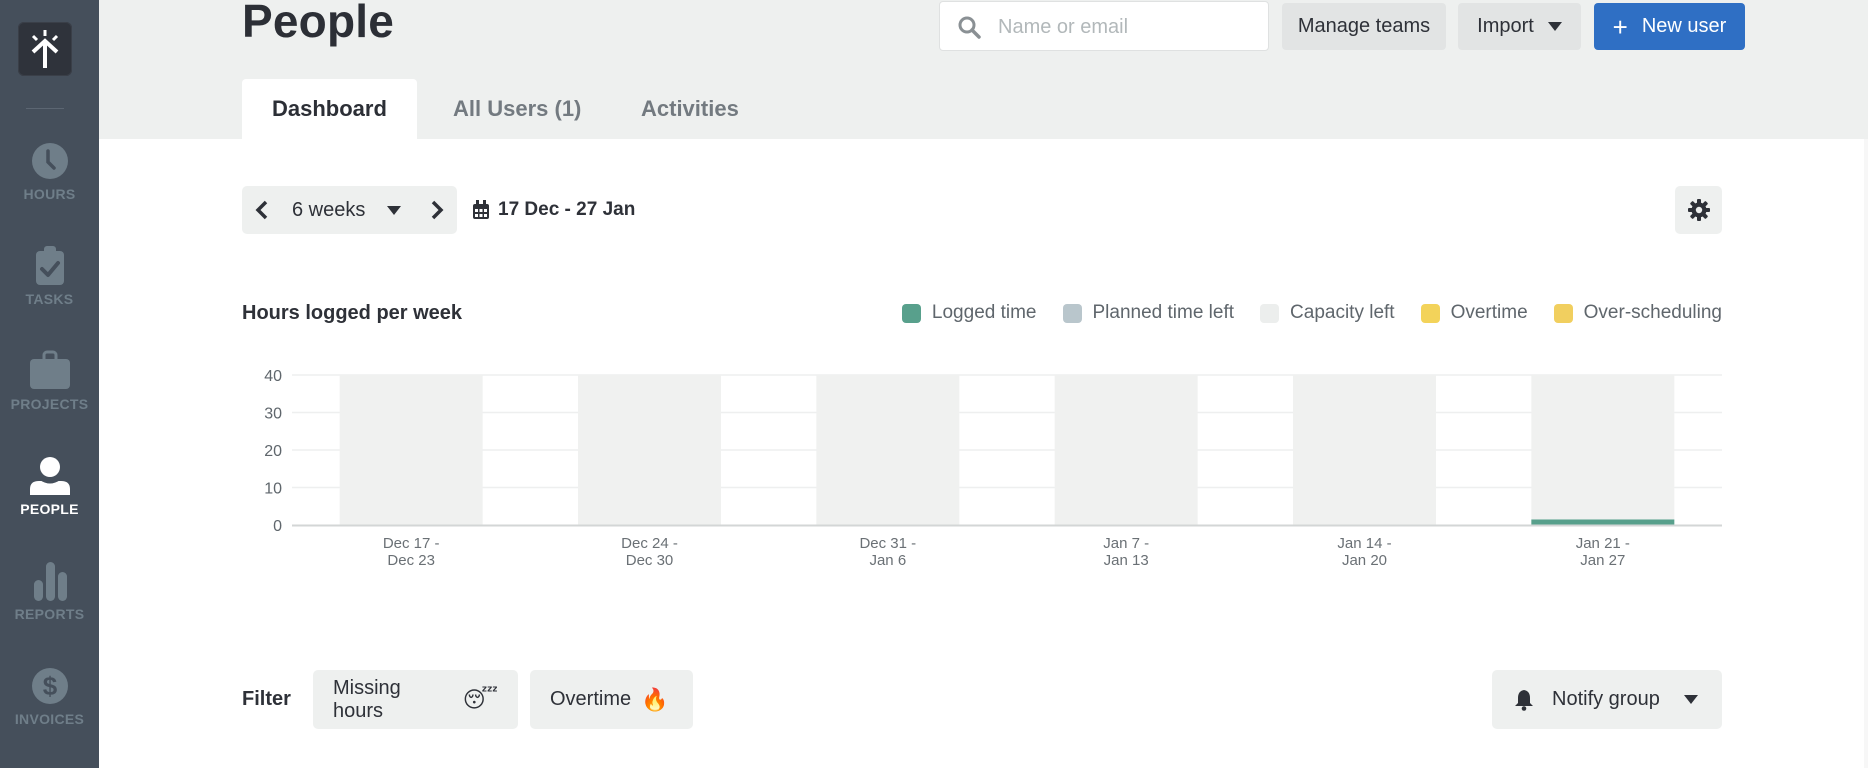 This screenshot has width=1868, height=768. Describe the element at coordinates (1620, 26) in the screenshot. I see `plus-icon: +` at that location.